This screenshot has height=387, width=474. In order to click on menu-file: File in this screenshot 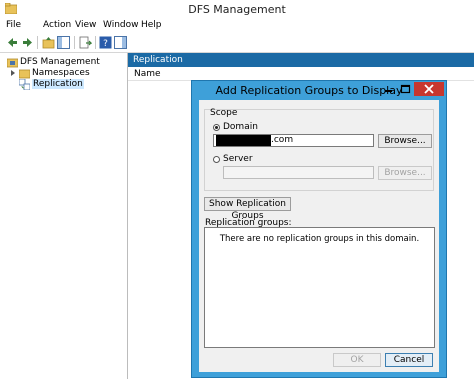, I will do `click(13, 25)`.